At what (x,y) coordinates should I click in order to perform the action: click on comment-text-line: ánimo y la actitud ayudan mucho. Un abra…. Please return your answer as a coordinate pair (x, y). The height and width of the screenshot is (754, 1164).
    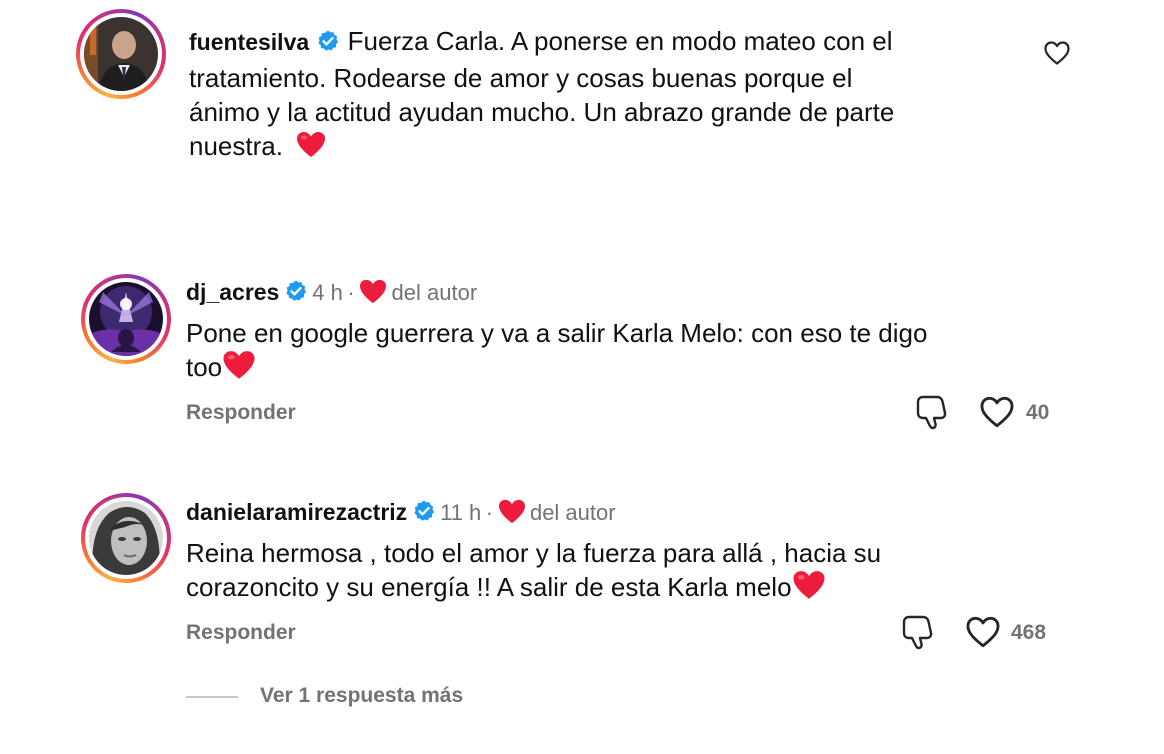
    Looking at the image, I should click on (542, 112).